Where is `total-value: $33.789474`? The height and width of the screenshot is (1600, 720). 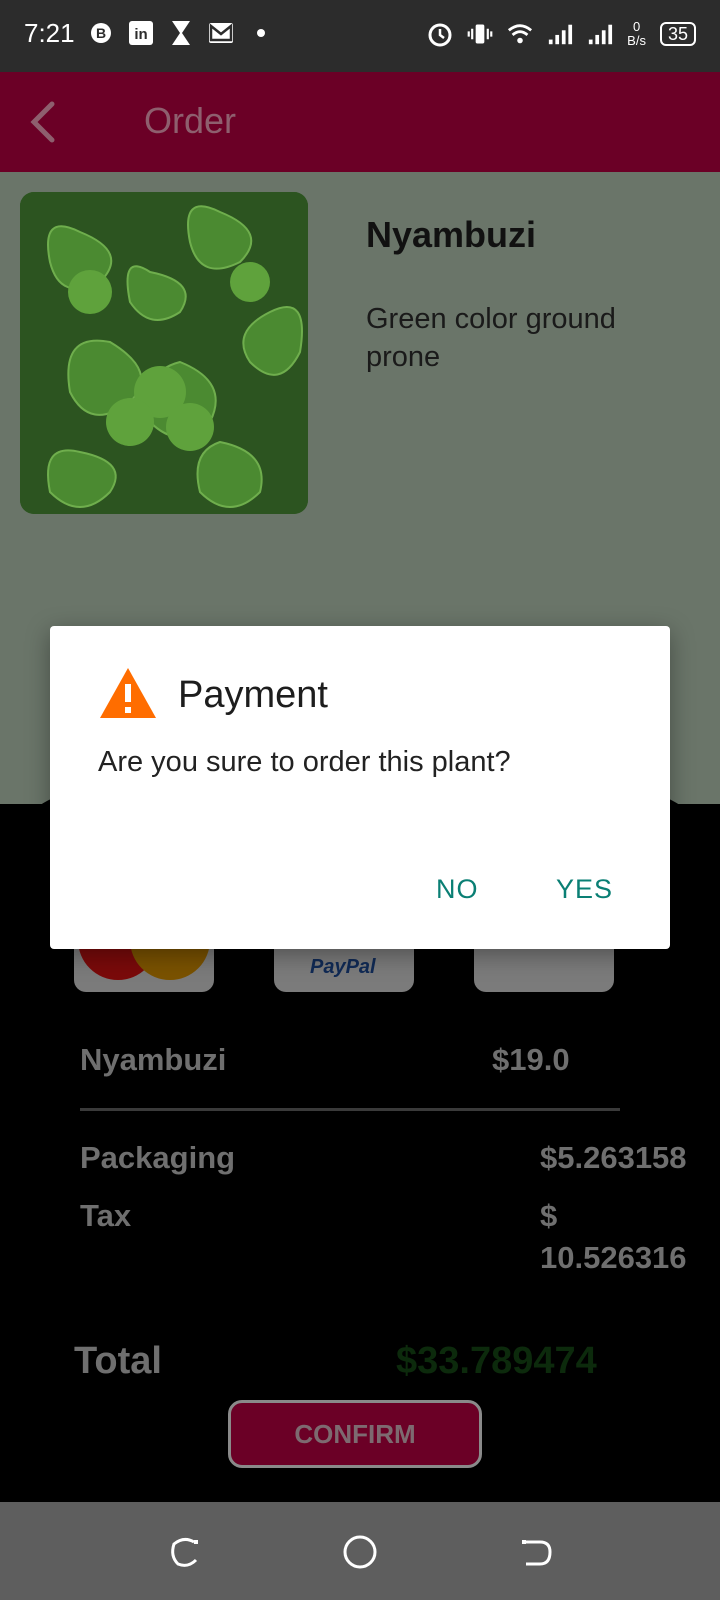
total-value: $33.789474 is located at coordinates (496, 1361).